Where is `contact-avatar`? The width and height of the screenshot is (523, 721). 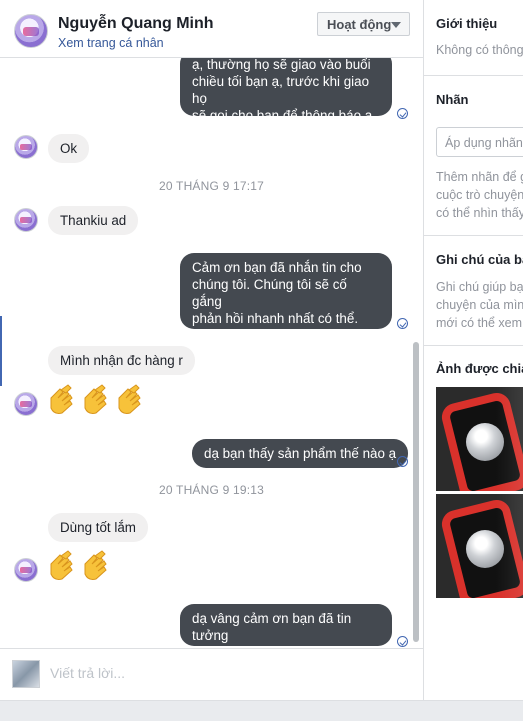
contact-avatar is located at coordinates (31, 31).